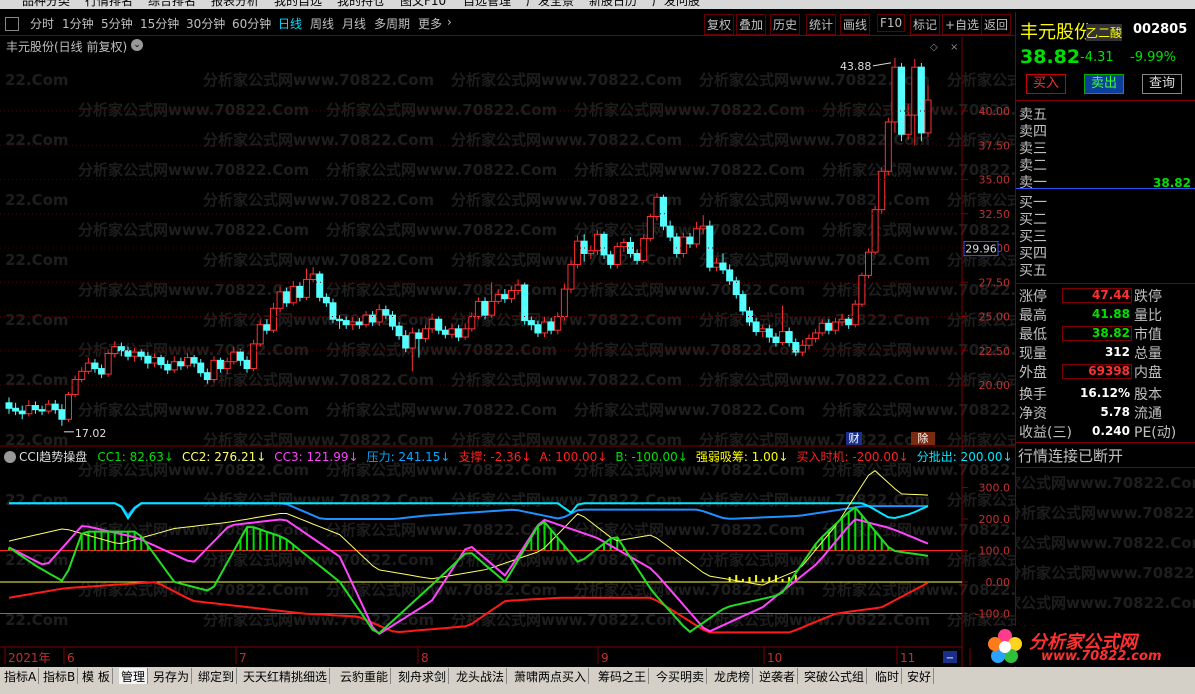  What do you see at coordinates (96, 676) in the screenshot?
I see `bottom-tab: 模 板` at bounding box center [96, 676].